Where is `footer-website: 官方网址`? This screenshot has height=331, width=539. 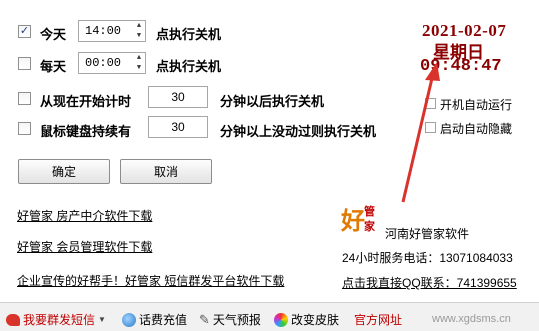
footer-website: 官方网址 is located at coordinates (378, 319).